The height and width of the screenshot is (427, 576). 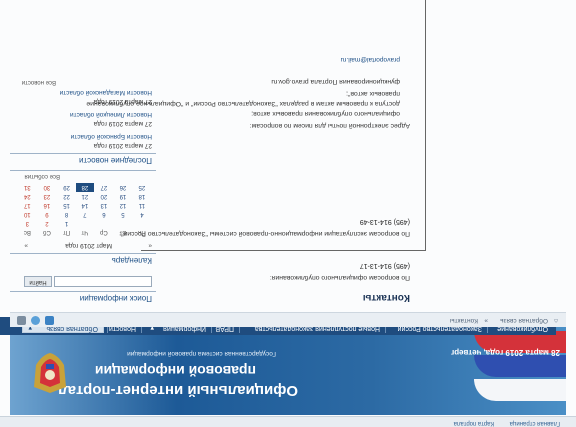 What do you see at coordinates (104, 232) in the screenshot?
I see `weekday: Ср` at bounding box center [104, 232].